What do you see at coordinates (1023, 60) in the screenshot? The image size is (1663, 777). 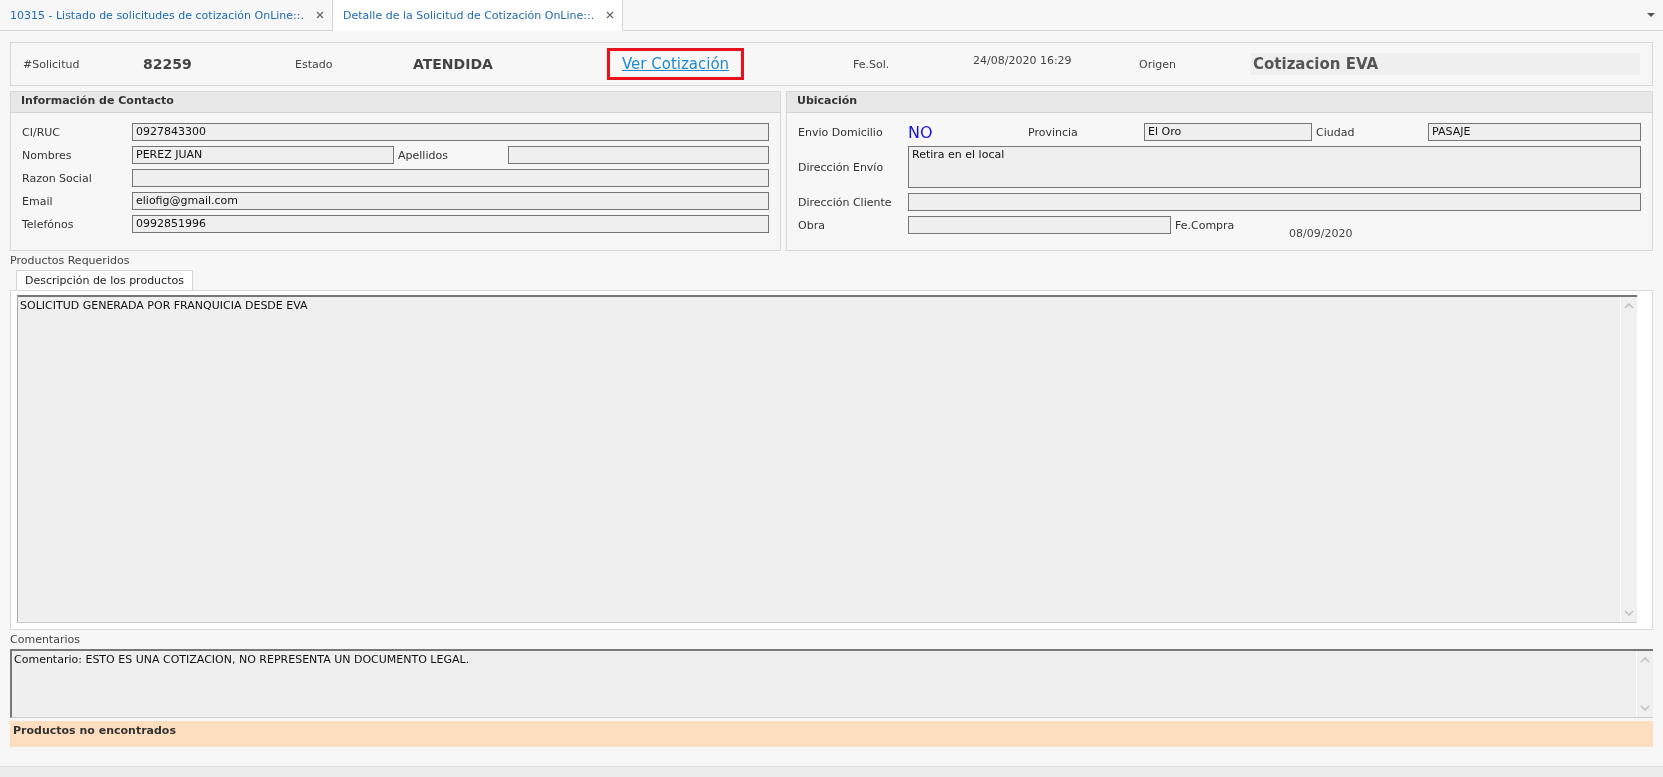 I see `date-value: 24/08/2020 16:29` at bounding box center [1023, 60].